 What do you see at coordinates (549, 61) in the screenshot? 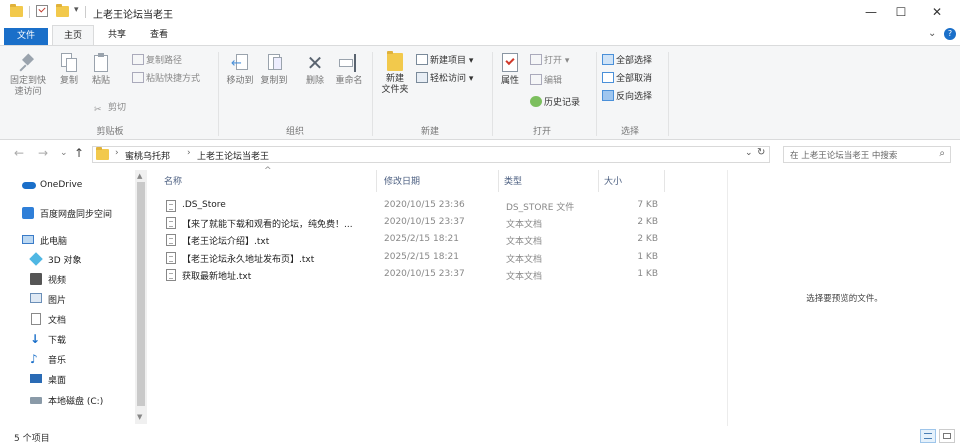
I see `open-button: 打开 ▾` at bounding box center [549, 61].